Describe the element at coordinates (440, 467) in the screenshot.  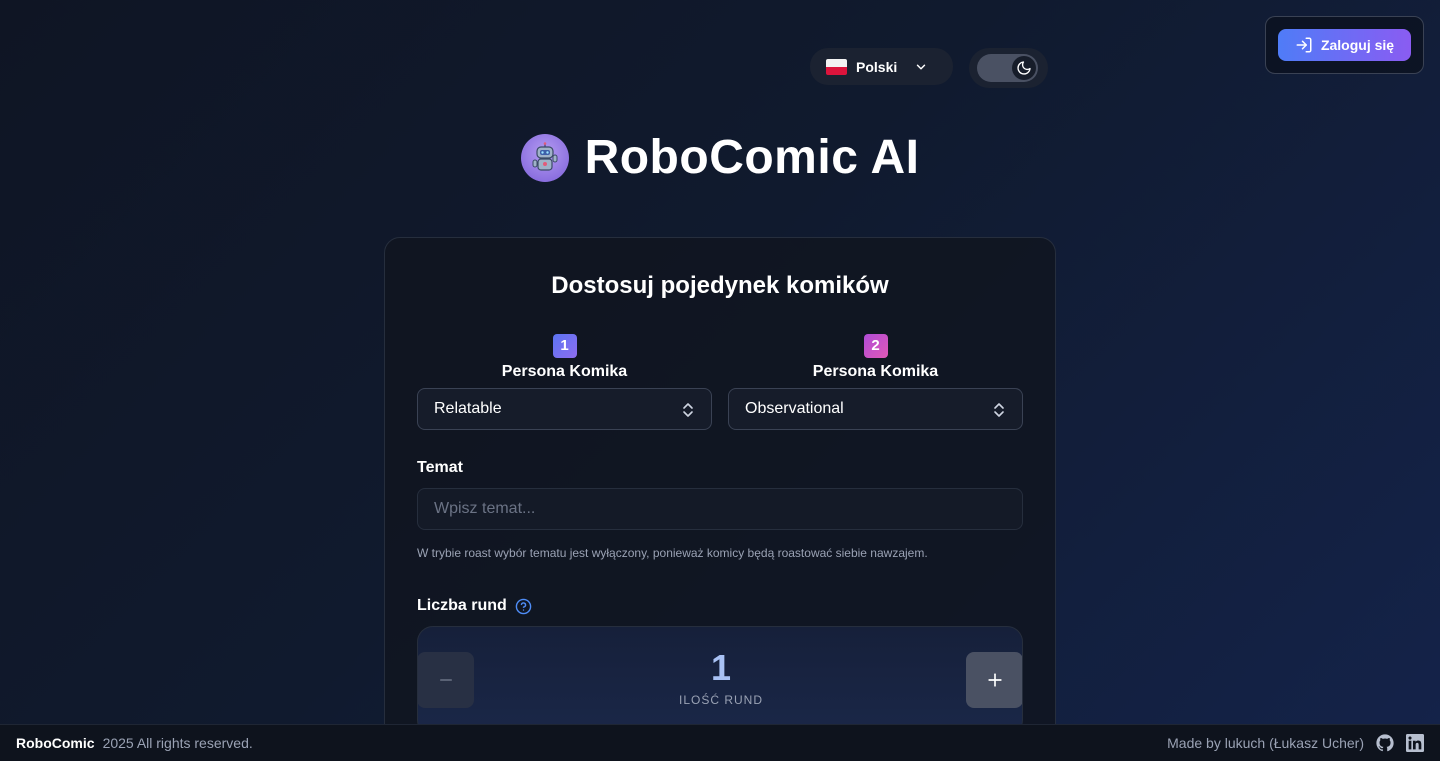
I see `topic-label: Temat` at that location.